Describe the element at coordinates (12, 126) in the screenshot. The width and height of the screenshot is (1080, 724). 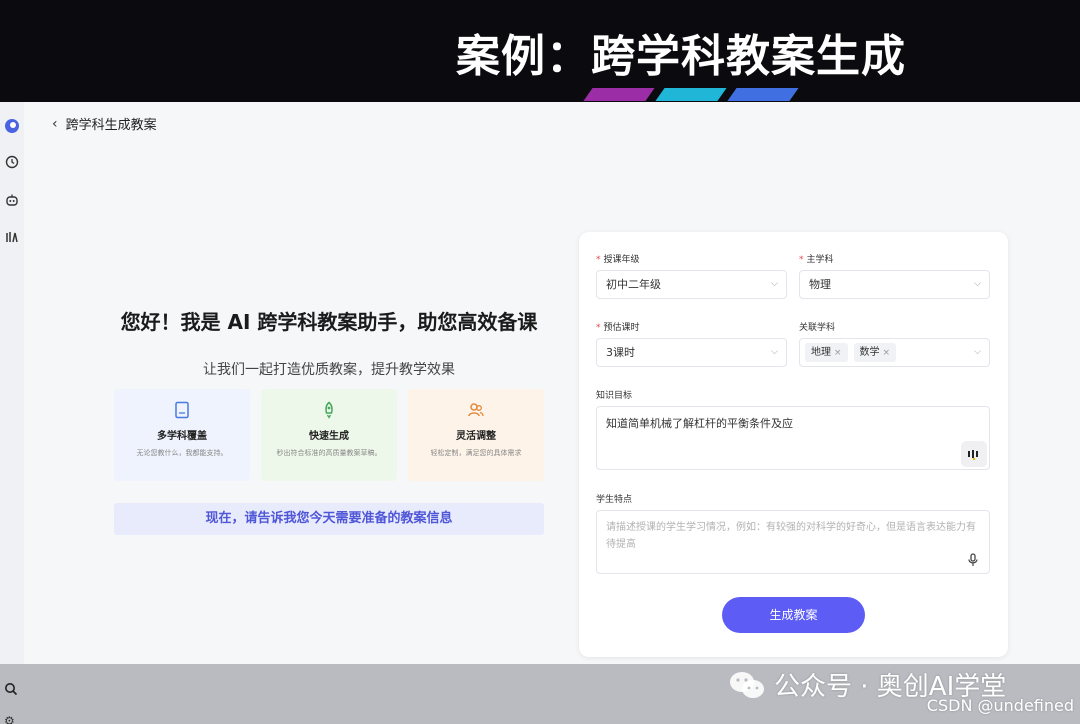
I see `app-logo-icon` at that location.